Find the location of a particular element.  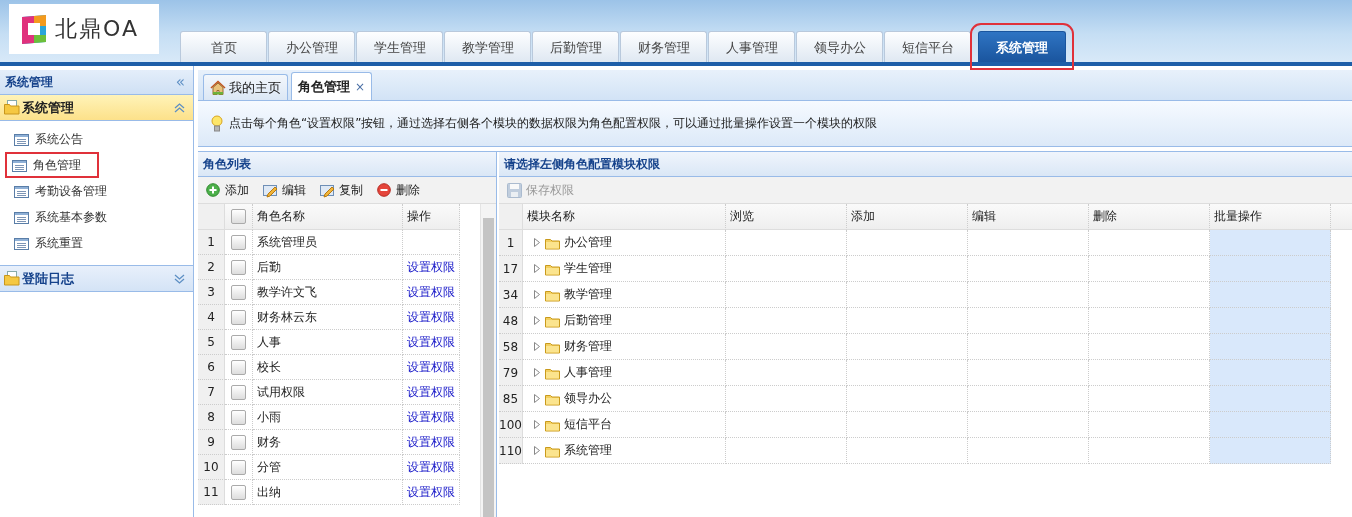

logo-text: 北鼎OA is located at coordinates (97, 29).